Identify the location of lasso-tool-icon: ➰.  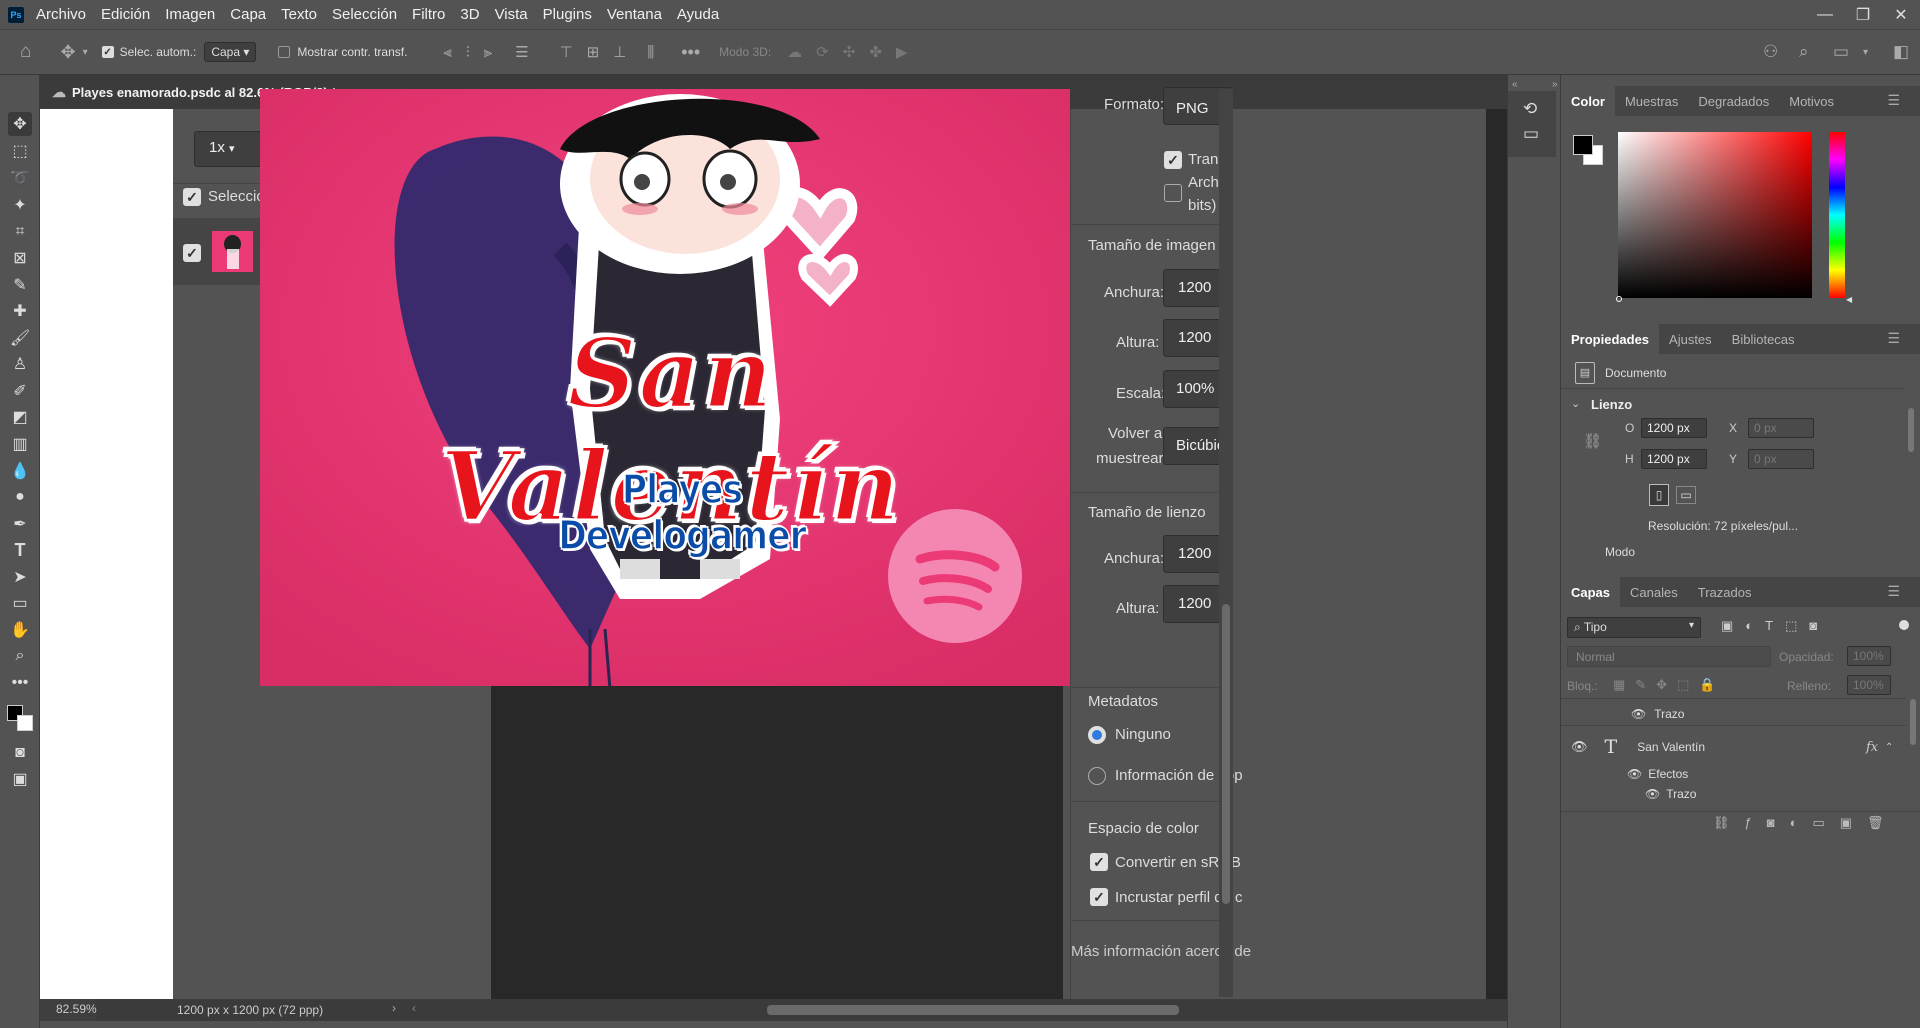
(20, 178).